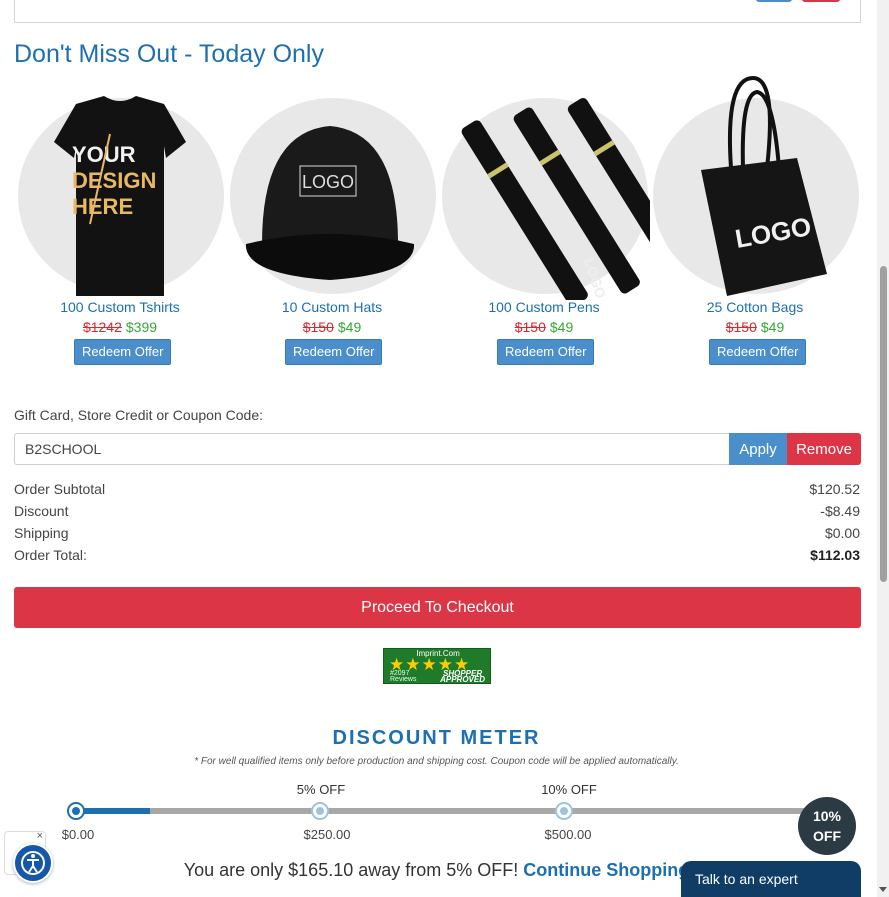  Describe the element at coordinates (113, 811) in the screenshot. I see `meter-progress-fill` at that location.